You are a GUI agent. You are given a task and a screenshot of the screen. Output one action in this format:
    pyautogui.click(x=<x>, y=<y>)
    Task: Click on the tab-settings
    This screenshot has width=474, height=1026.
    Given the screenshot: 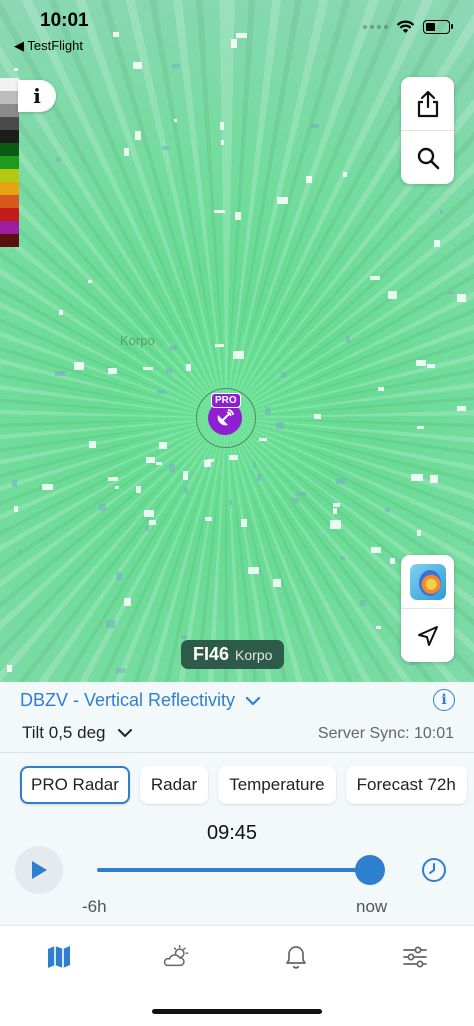 What is the action you would take?
    pyautogui.click(x=415, y=957)
    